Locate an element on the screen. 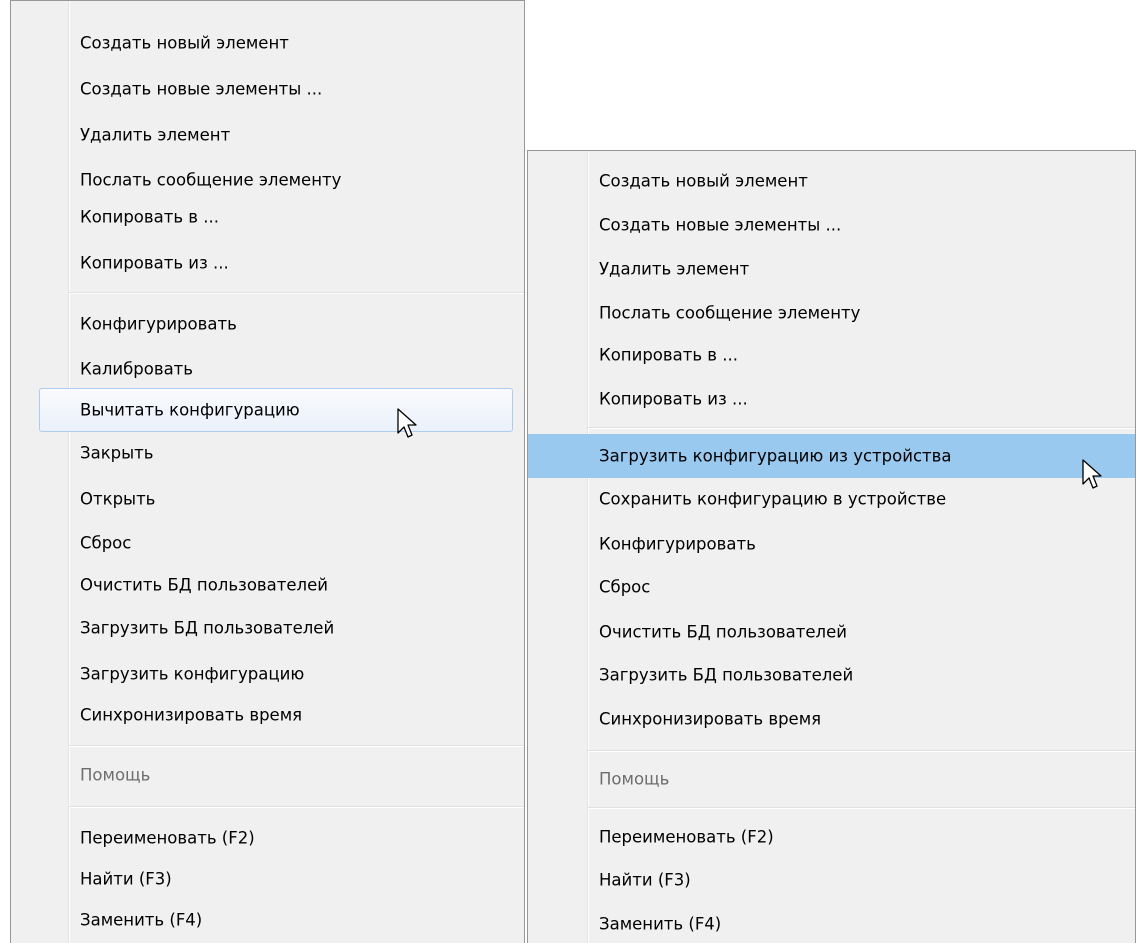  menu-item-load-config: Загрузить конфигурацию is located at coordinates (267, 674).